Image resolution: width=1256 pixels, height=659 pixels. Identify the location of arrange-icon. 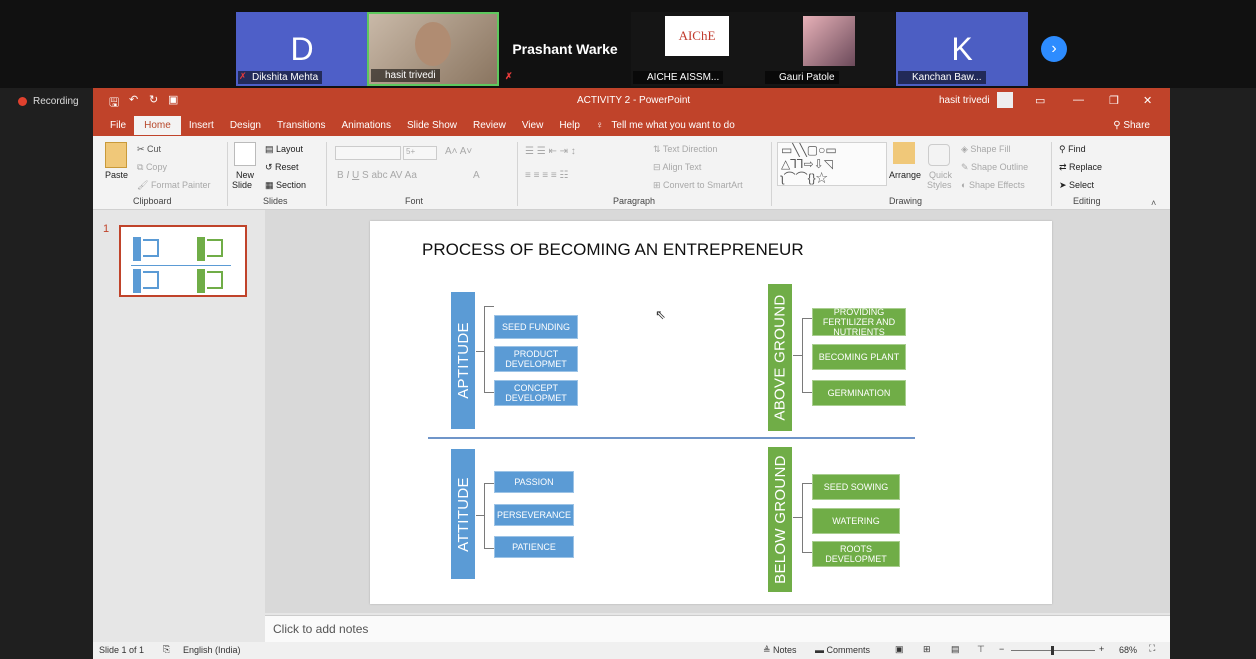
(904, 153).